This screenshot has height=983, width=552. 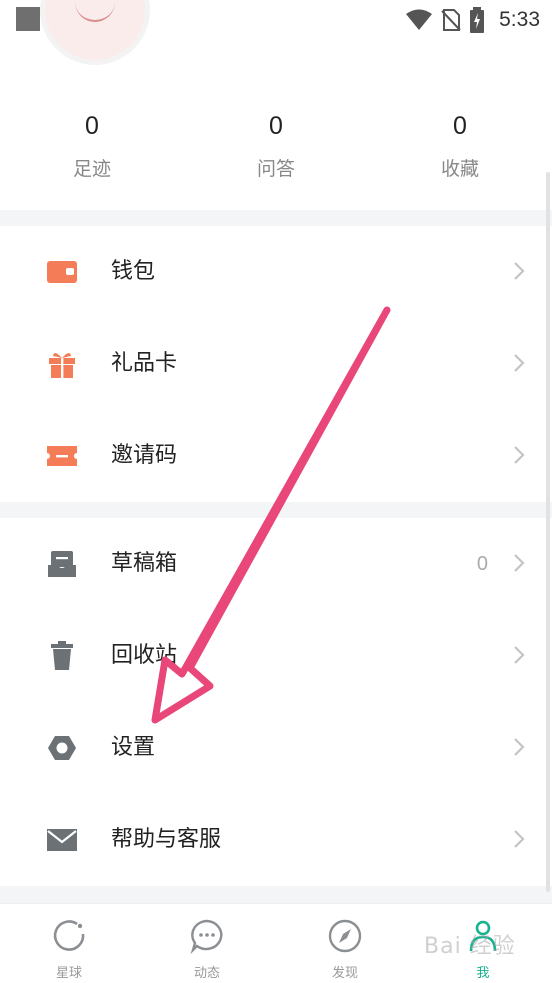 What do you see at coordinates (62, 456) in the screenshot?
I see `ticket-icon` at bounding box center [62, 456].